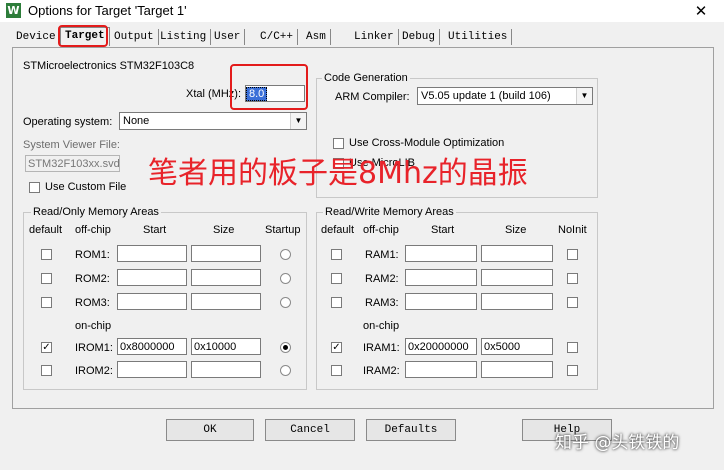  Describe the element at coordinates (71, 145) in the screenshot. I see `svf-label: System Viewer File:` at that location.